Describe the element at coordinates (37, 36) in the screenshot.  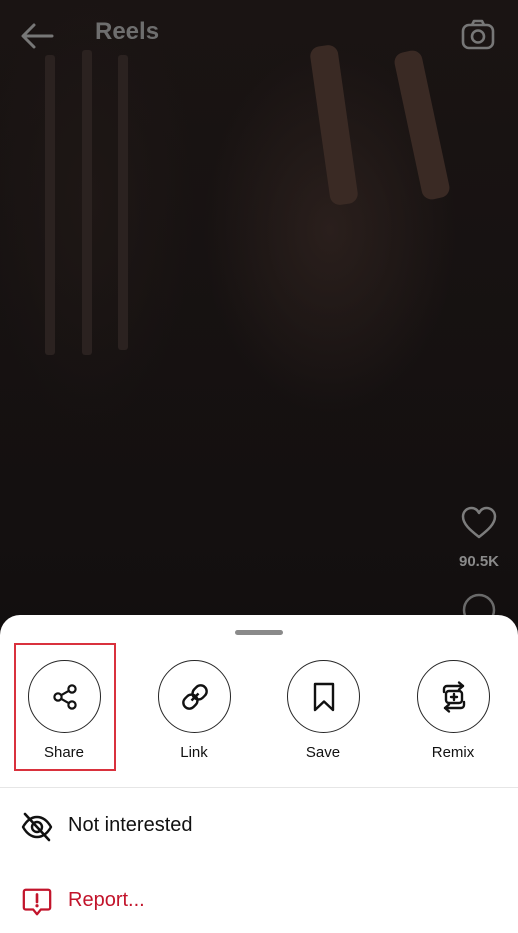
I see `arrow-left-icon` at that location.